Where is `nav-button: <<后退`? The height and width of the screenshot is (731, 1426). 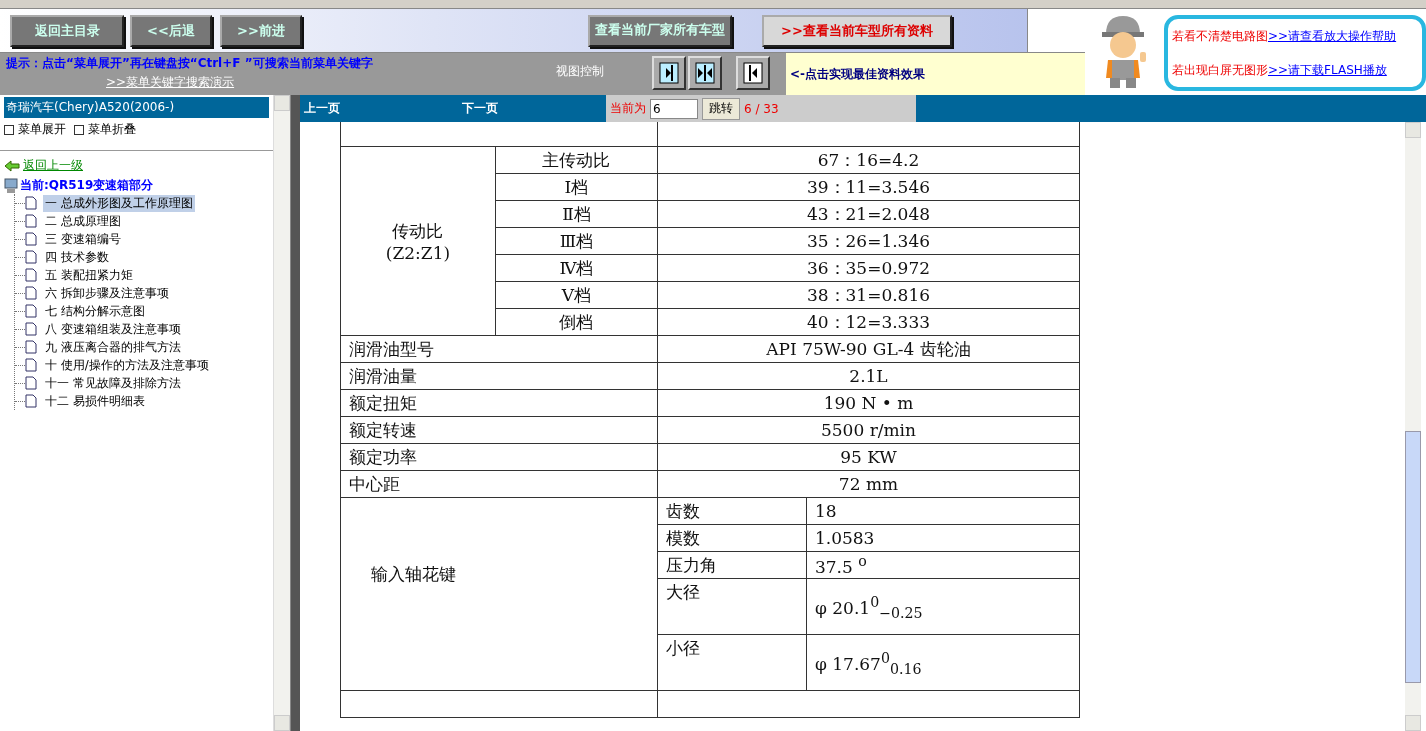 nav-button: <<后退 is located at coordinates (171, 30).